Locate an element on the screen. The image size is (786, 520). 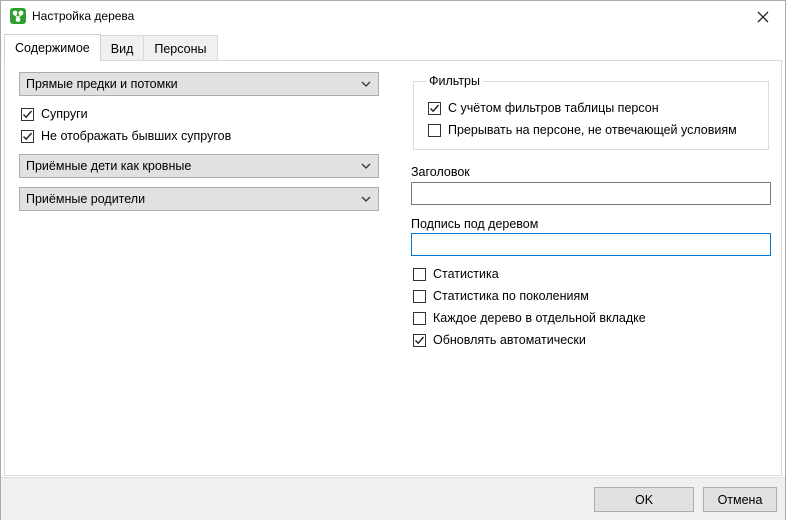
statistics-label: Статистика is located at coordinates (466, 274).